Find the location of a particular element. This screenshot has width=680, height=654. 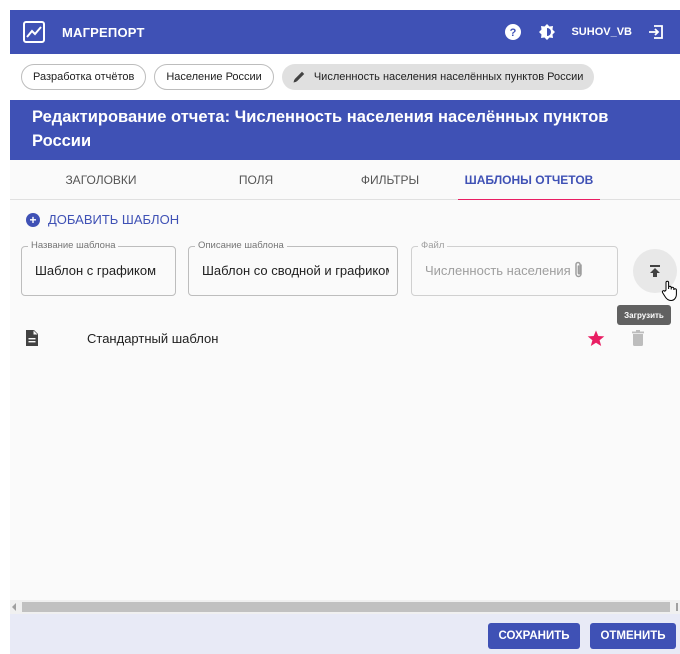

scrollbar-thumb is located at coordinates (346, 607).